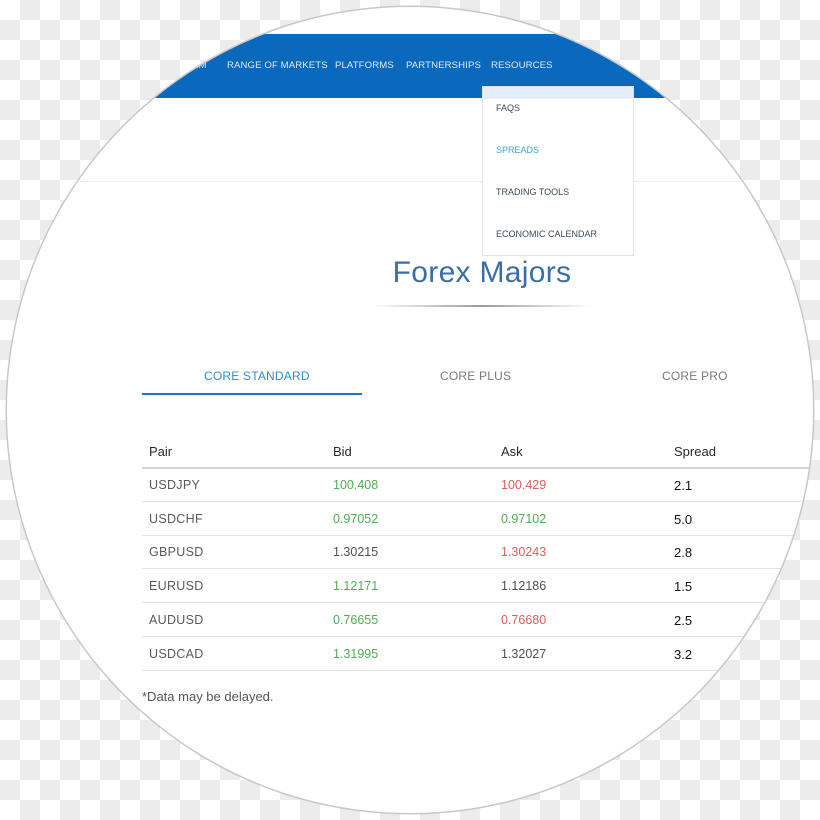 Image resolution: width=820 pixels, height=820 pixels. I want to click on spread-cell: 1.5, so click(683, 586).